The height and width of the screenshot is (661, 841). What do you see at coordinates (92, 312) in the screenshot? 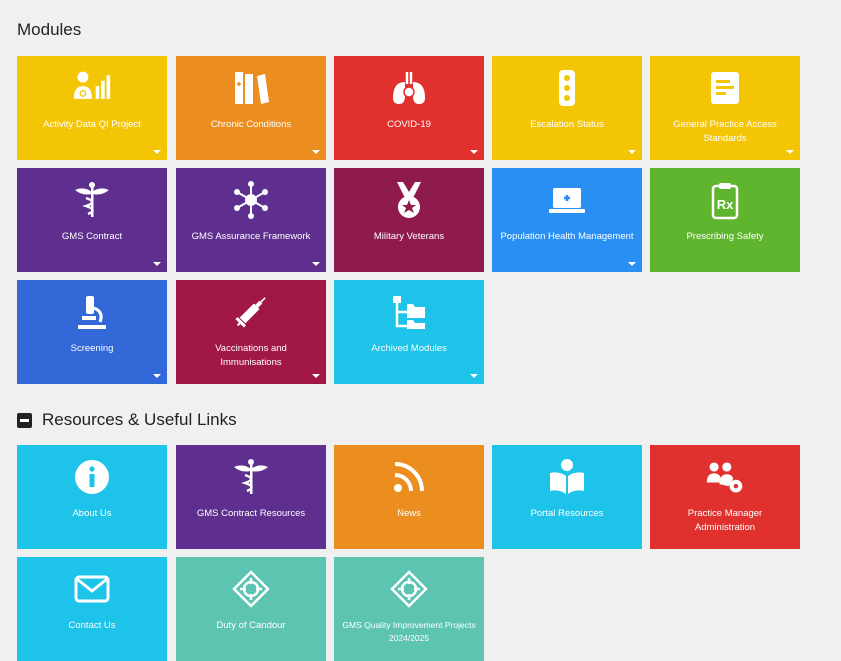
I see `microscope-icon` at bounding box center [92, 312].